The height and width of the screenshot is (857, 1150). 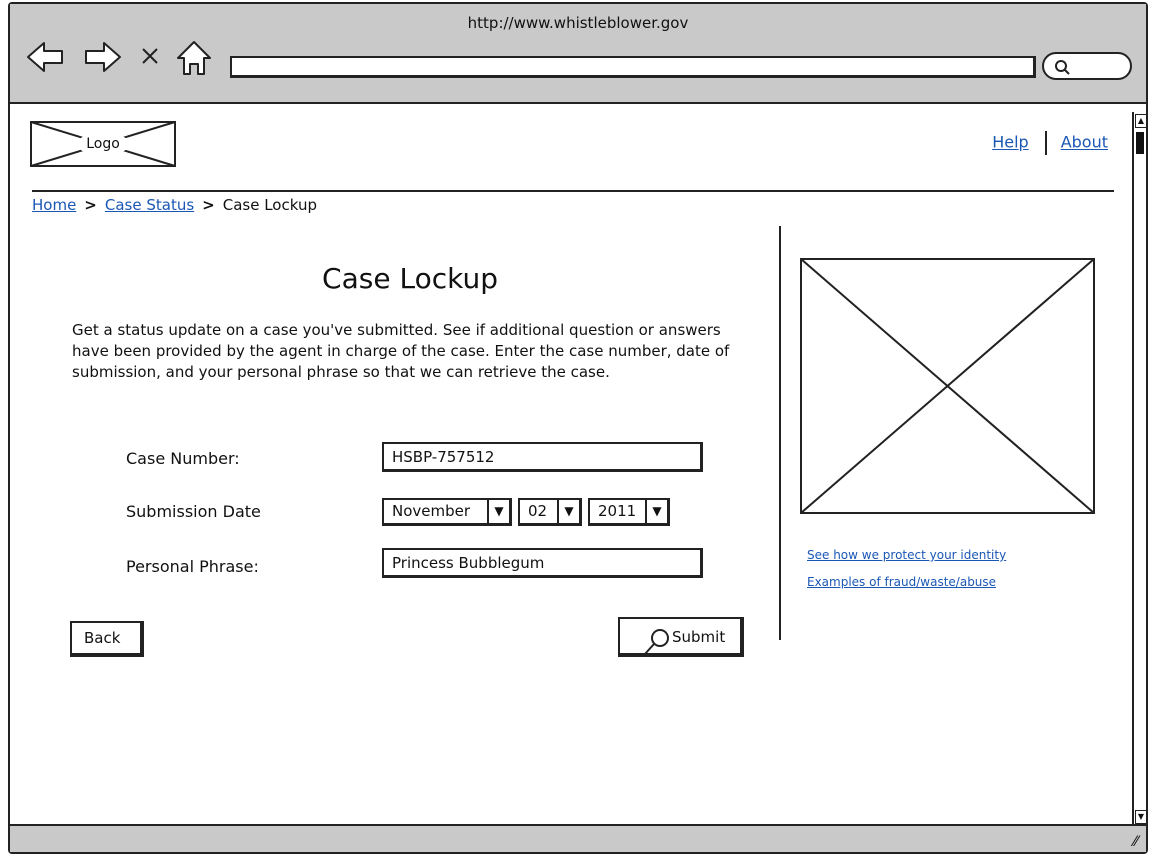 I want to click on close-icon, so click(x=150, y=58).